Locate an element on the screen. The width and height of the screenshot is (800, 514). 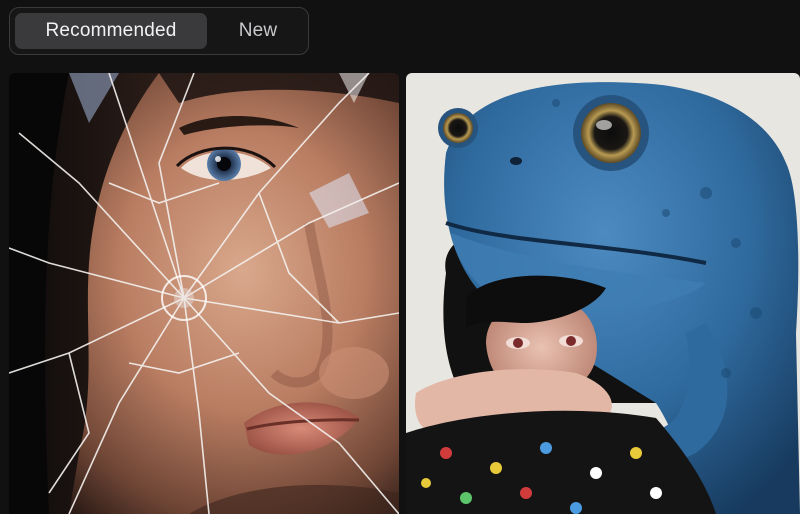
feed-tab-switcher: Recommended New is located at coordinates (159, 31).